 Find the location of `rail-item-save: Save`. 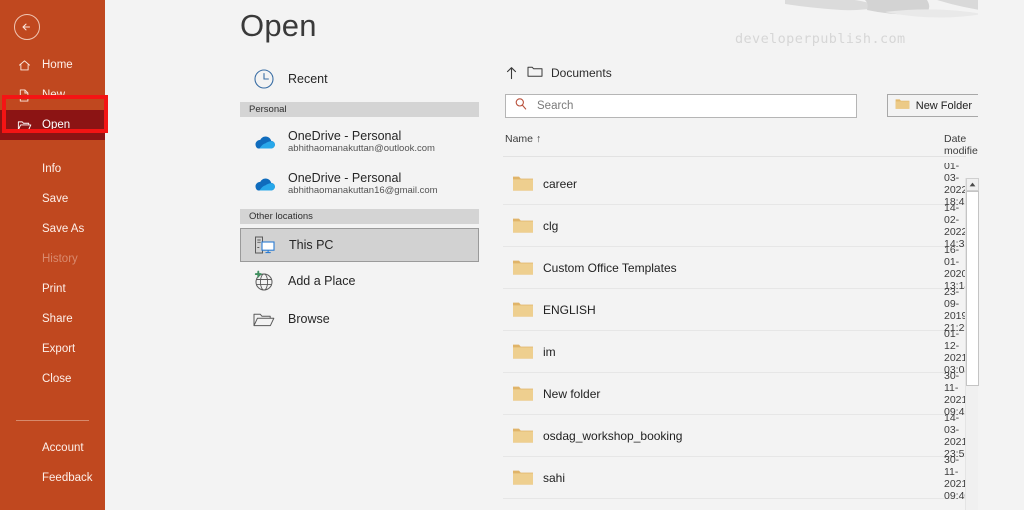

rail-item-save: Save is located at coordinates (52, 199).